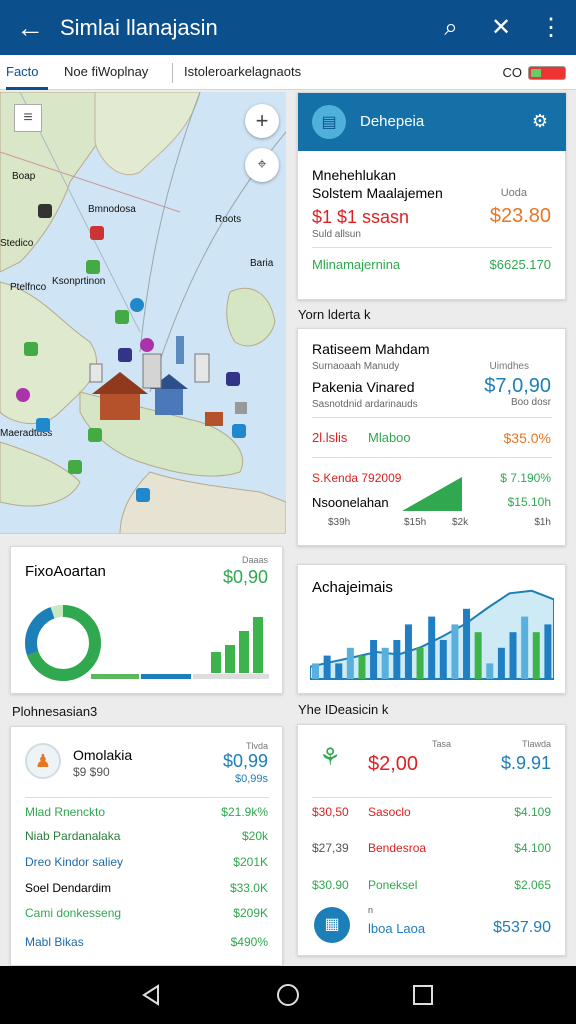  I want to click on list-left-header-note: Tlvda, so click(256, 746).